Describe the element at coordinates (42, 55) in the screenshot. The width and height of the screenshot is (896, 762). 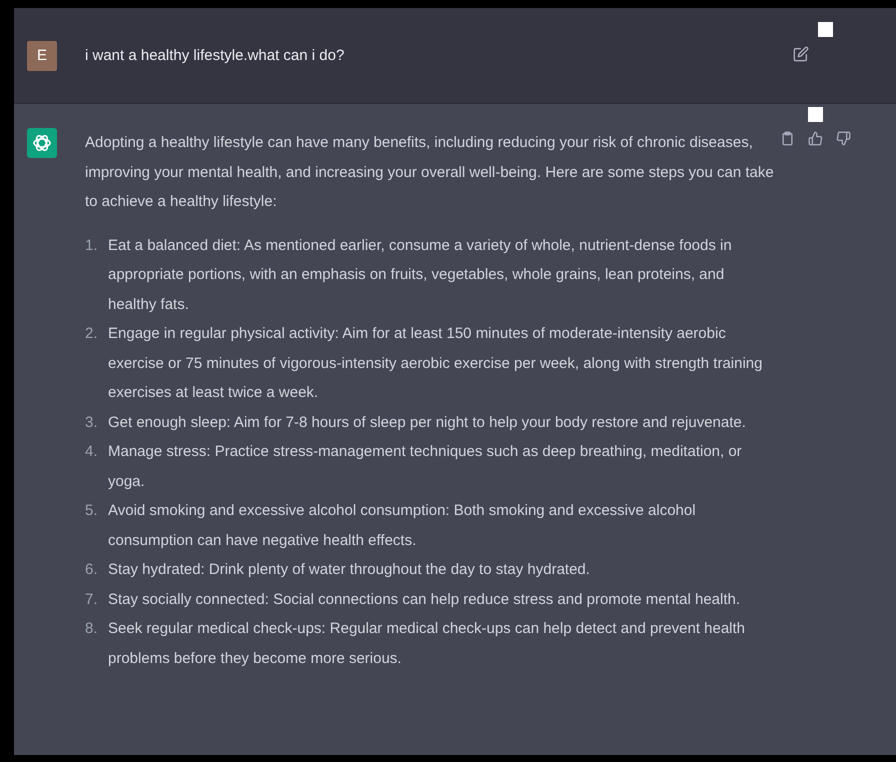
I see `user-avatar: E` at that location.